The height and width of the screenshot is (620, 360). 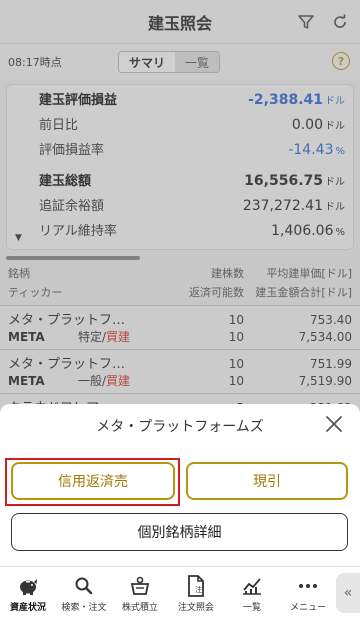 What do you see at coordinates (84, 586) in the screenshot?
I see `search-icon` at bounding box center [84, 586].